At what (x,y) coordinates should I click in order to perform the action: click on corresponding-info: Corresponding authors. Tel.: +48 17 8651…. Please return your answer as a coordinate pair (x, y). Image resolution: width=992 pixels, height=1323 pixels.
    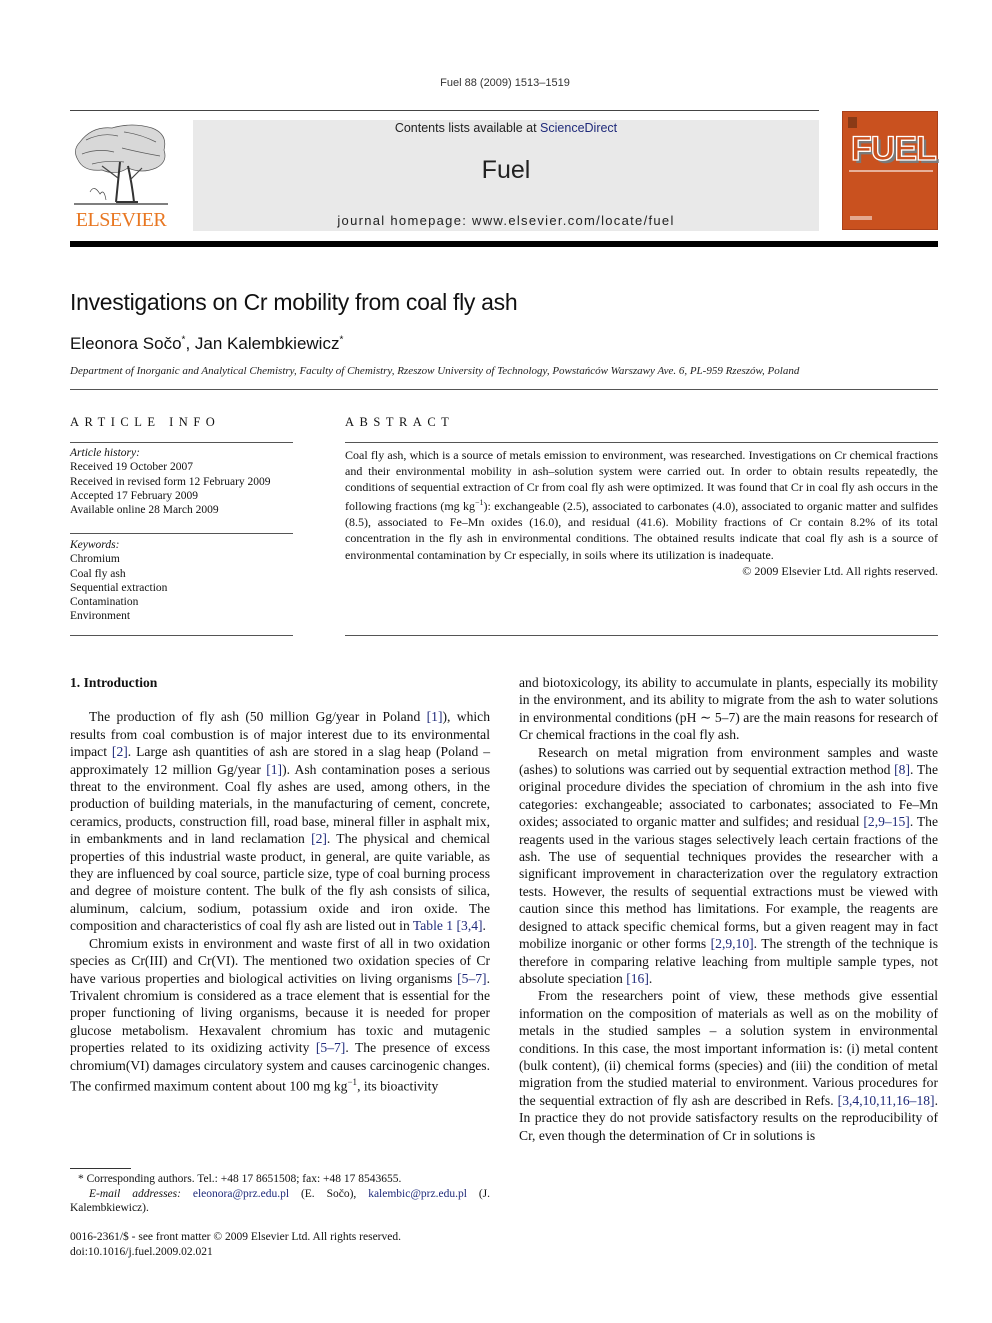
    Looking at the image, I should click on (244, 1179).